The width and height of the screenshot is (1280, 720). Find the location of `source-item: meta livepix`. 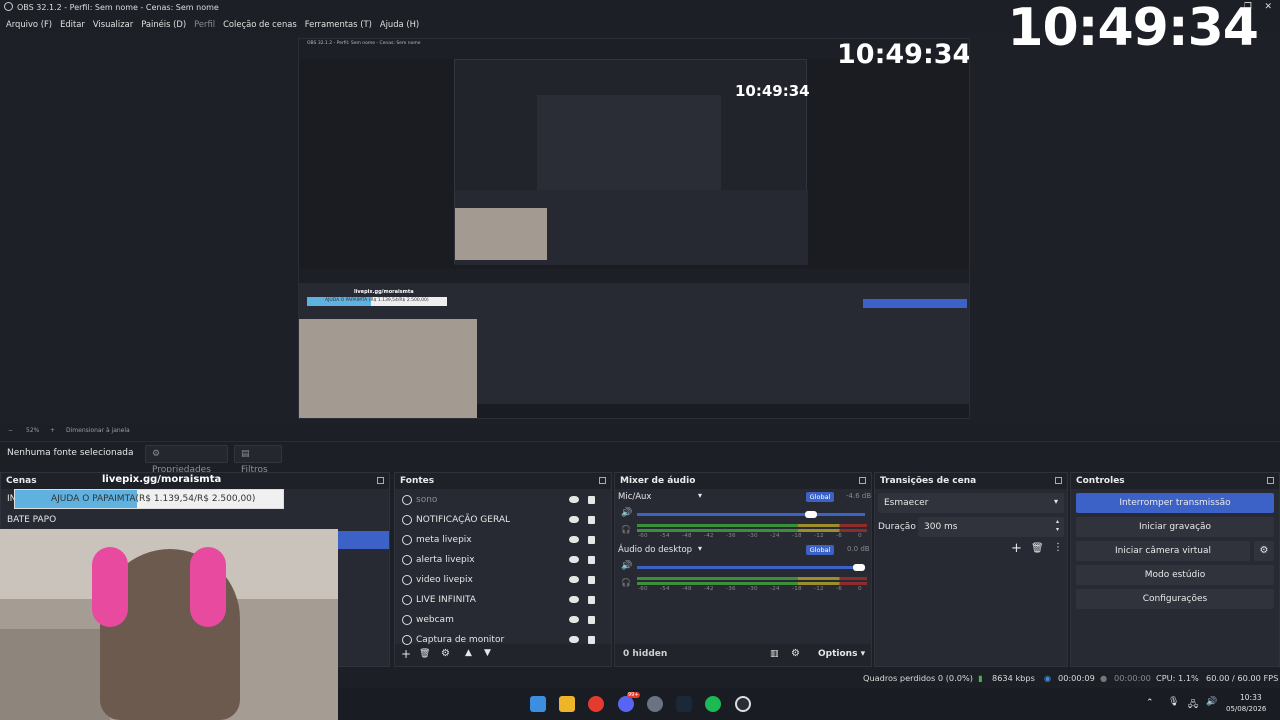

source-item: meta livepix is located at coordinates (505, 540).